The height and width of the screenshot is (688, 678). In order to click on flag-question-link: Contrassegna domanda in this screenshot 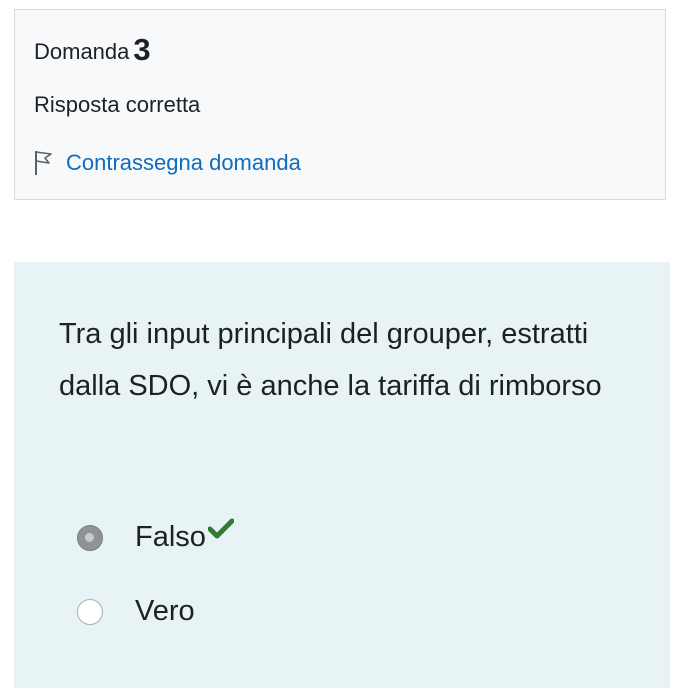, I will do `click(167, 163)`.